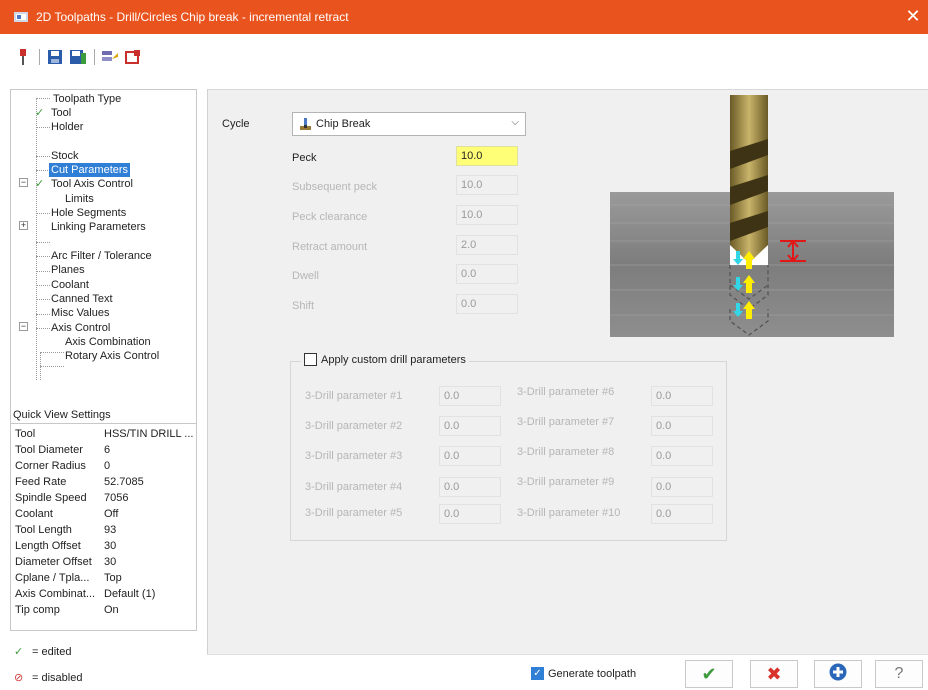  What do you see at coordinates (354, 487) in the screenshot?
I see `drill-param-4-label: 3-Drill parameter #4` at bounding box center [354, 487].